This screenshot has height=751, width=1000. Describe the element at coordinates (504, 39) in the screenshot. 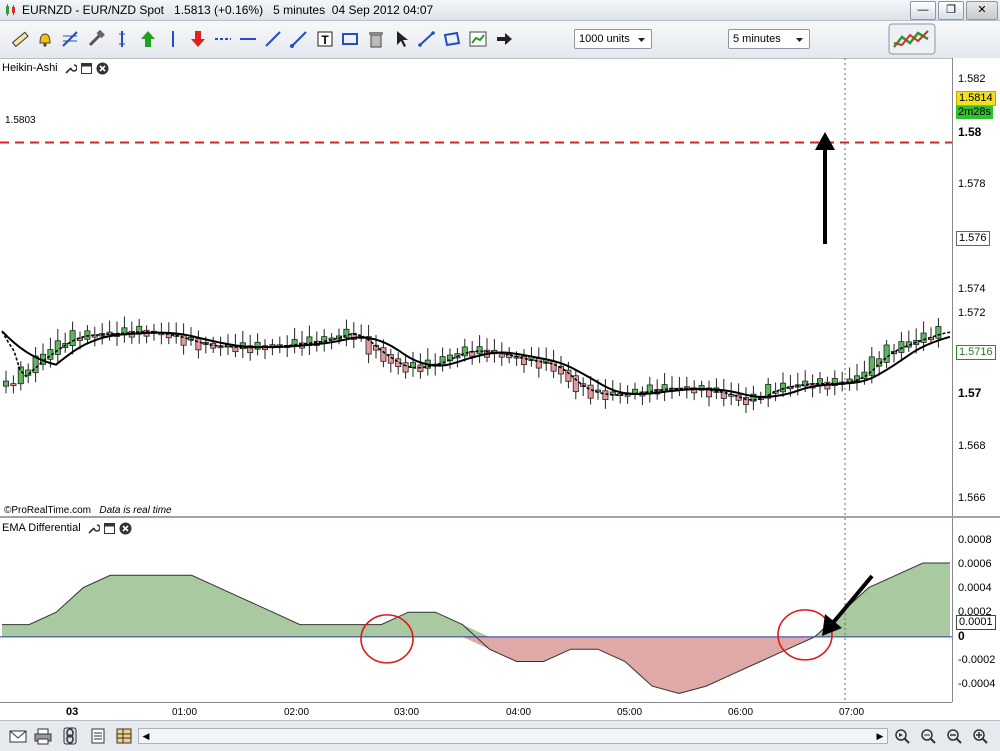

I see `arrow-right-icon` at that location.